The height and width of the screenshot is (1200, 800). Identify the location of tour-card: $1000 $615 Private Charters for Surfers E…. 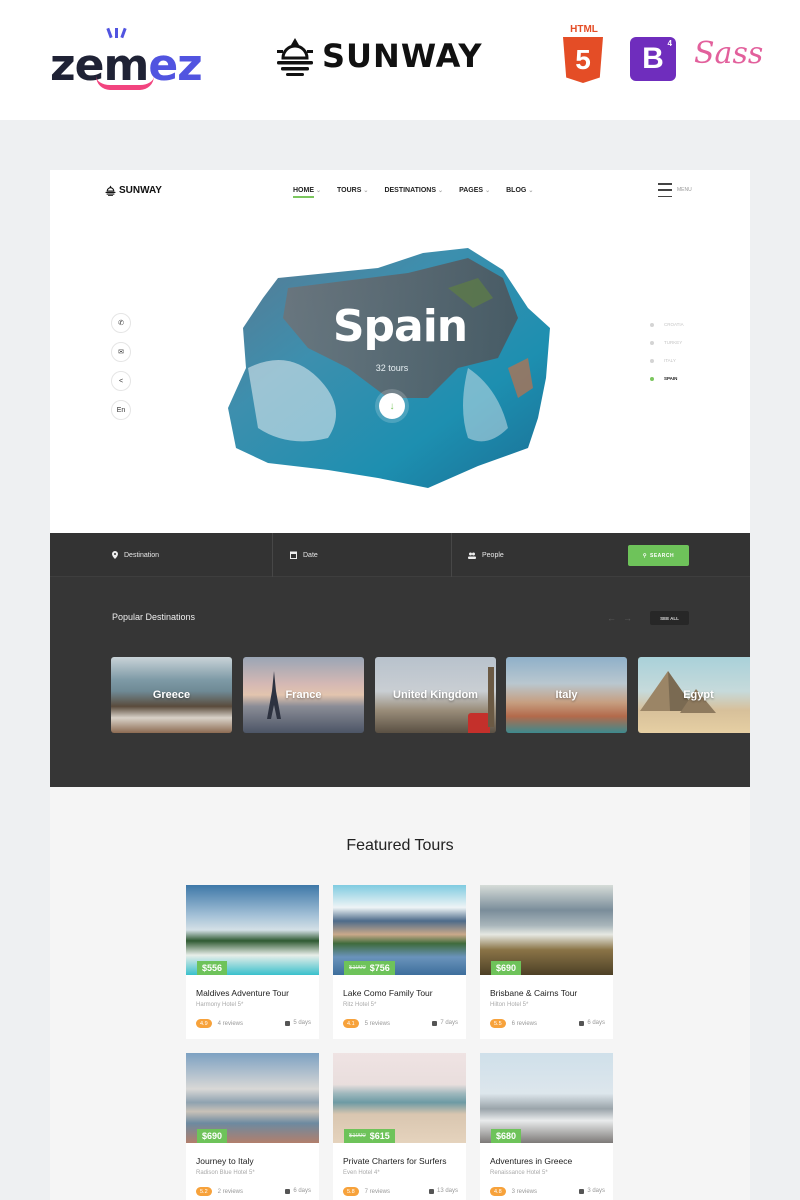
(399, 1126).